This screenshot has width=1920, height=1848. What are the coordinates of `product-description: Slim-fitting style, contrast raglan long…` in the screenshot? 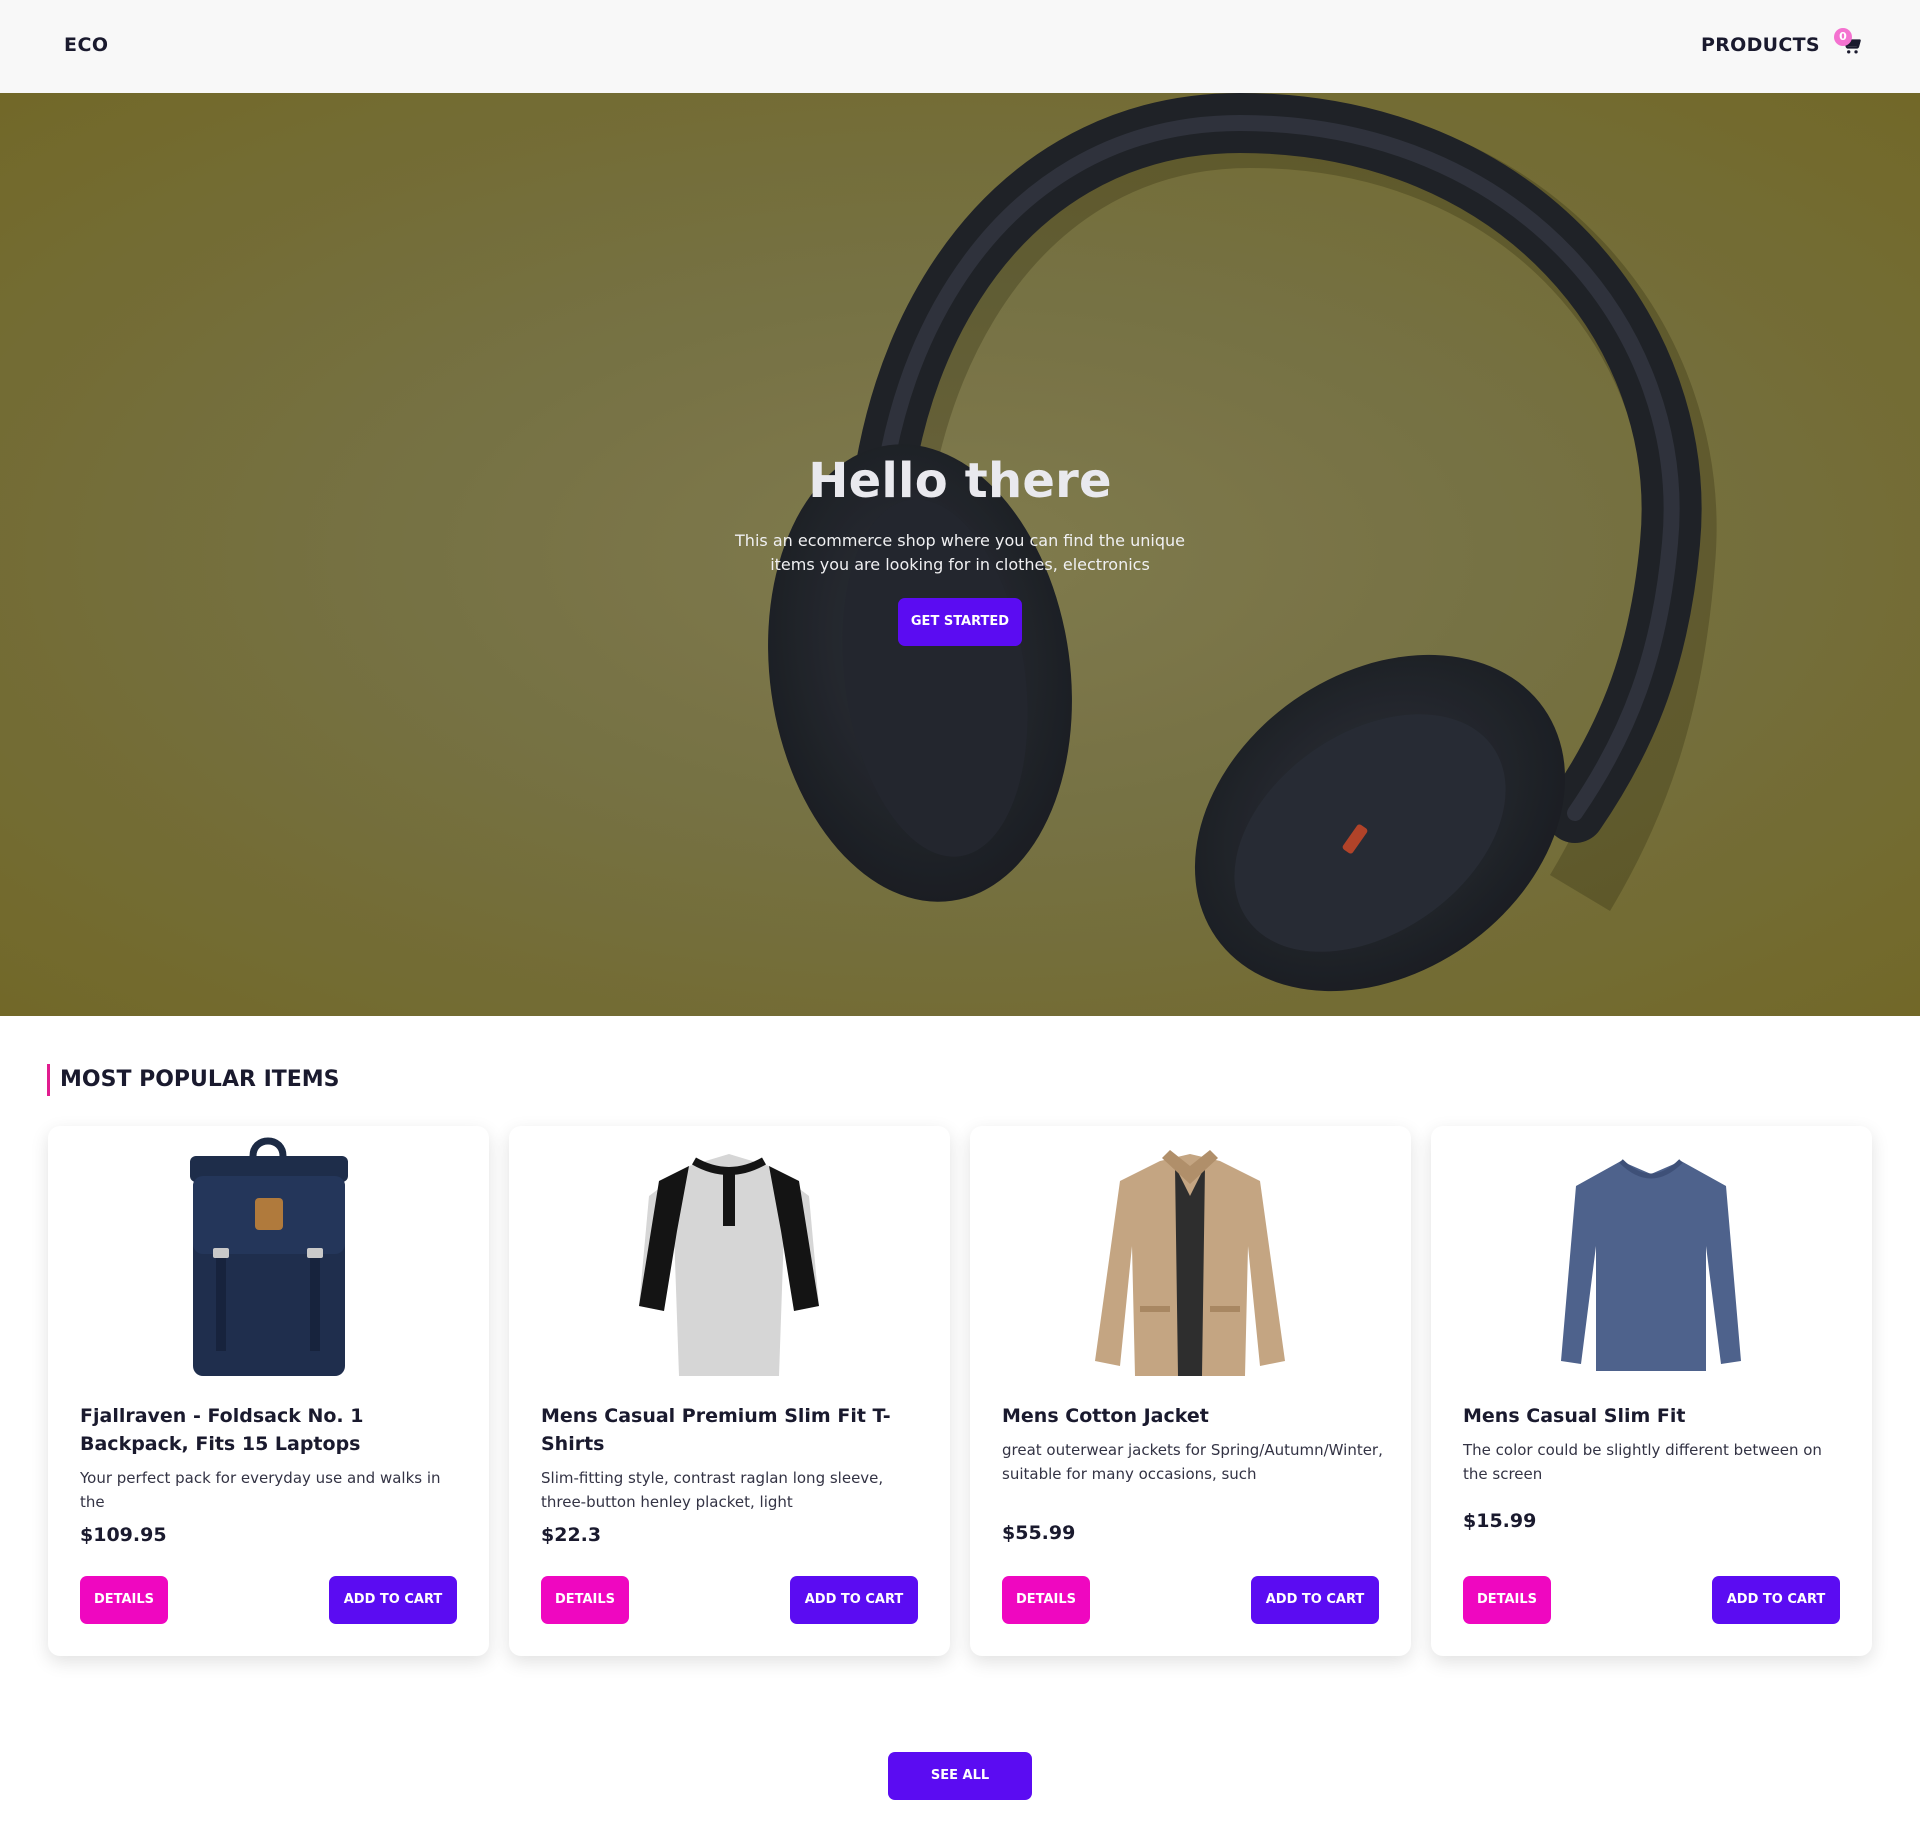 It's located at (712, 1490).